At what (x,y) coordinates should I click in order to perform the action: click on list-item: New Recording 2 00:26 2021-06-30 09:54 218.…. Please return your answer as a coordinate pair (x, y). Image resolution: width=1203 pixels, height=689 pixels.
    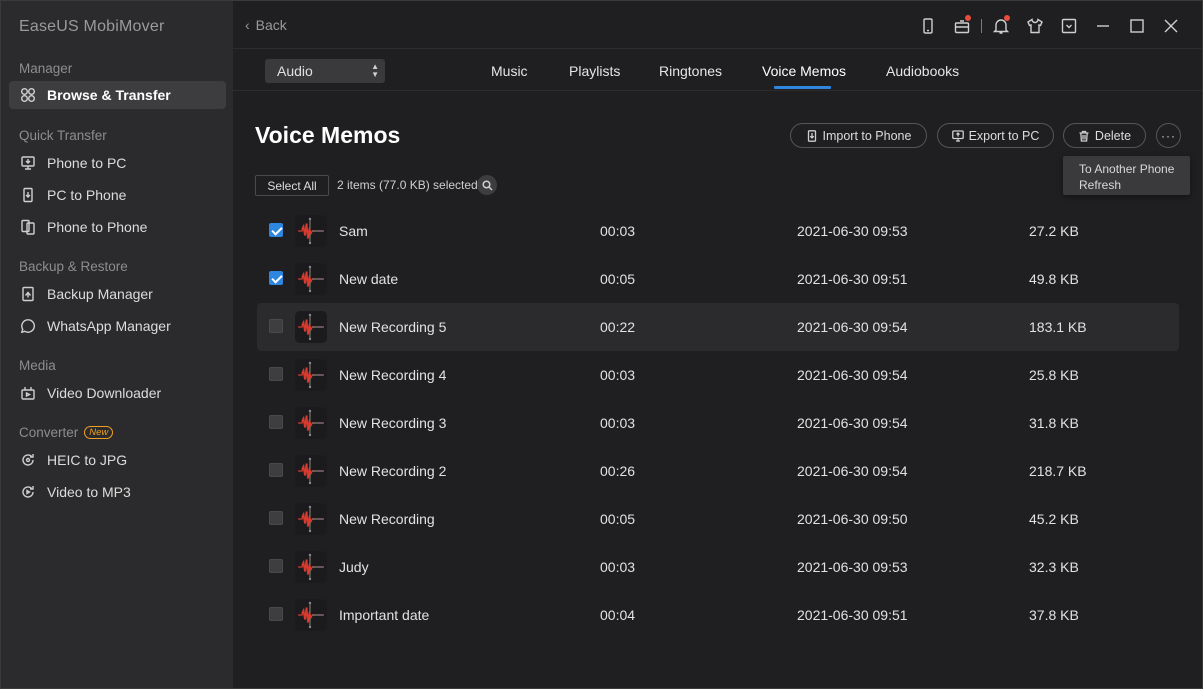
    Looking at the image, I should click on (718, 471).